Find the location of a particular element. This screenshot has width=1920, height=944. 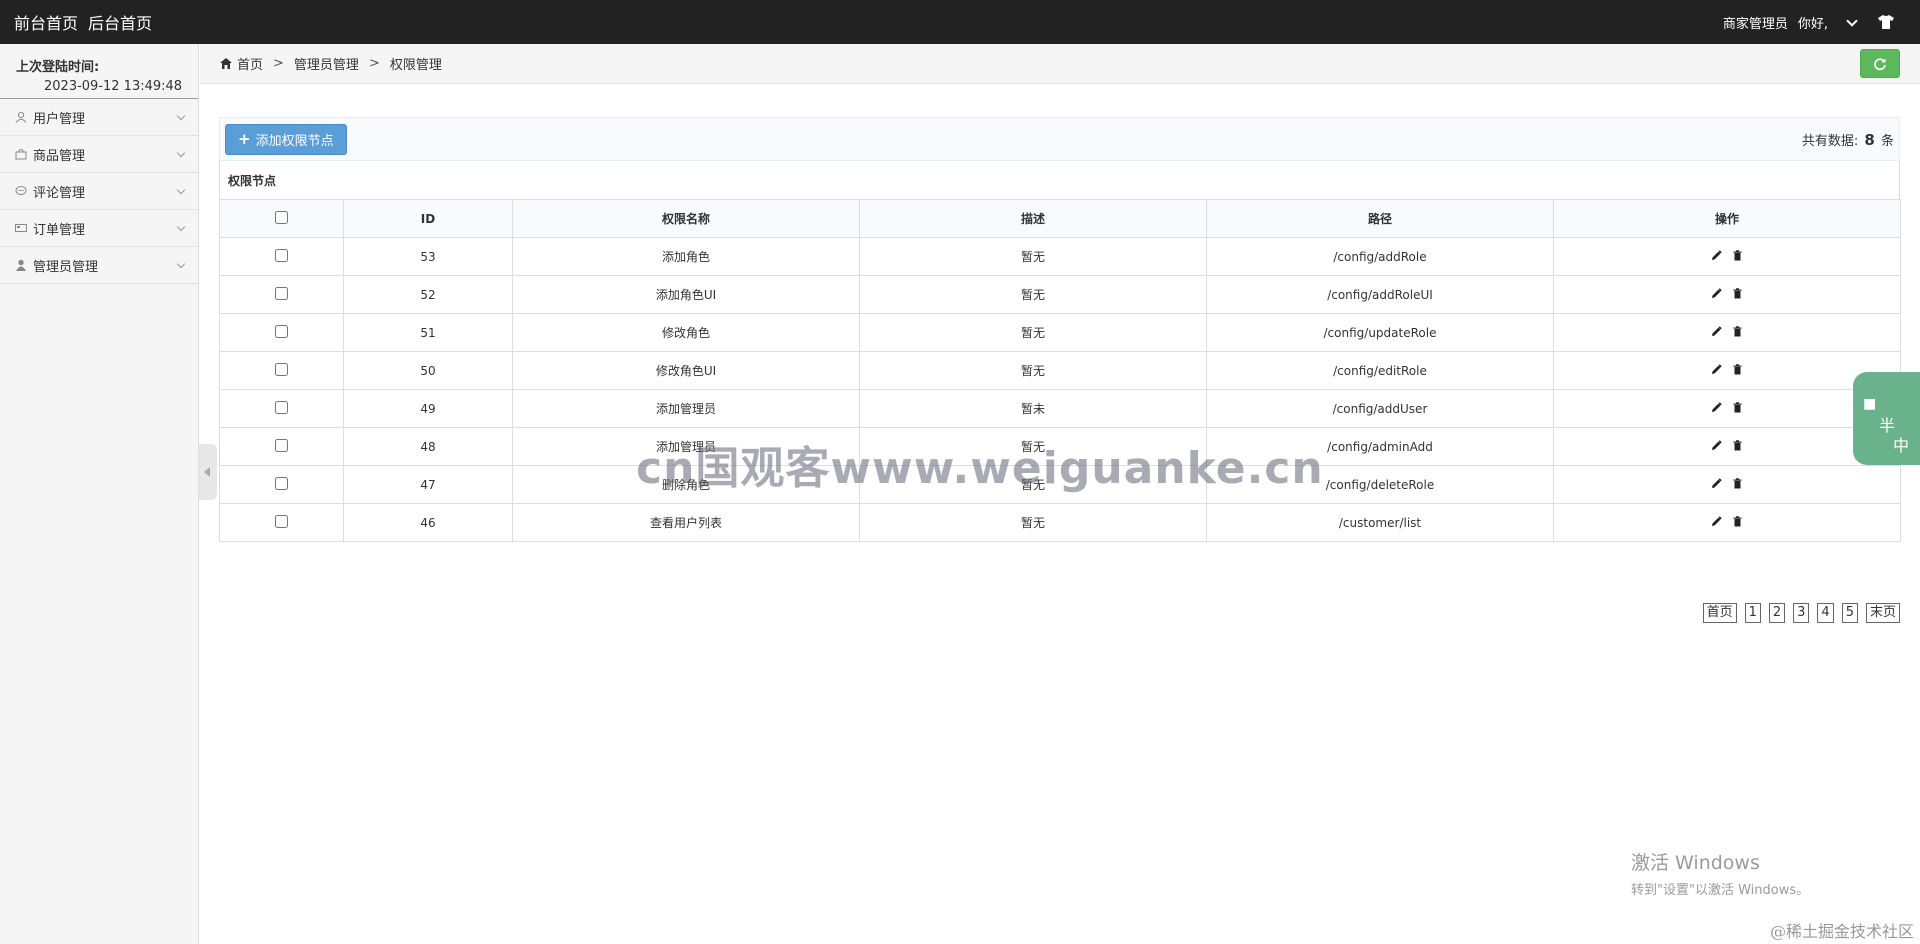

user-icon is located at coordinates (21, 117).